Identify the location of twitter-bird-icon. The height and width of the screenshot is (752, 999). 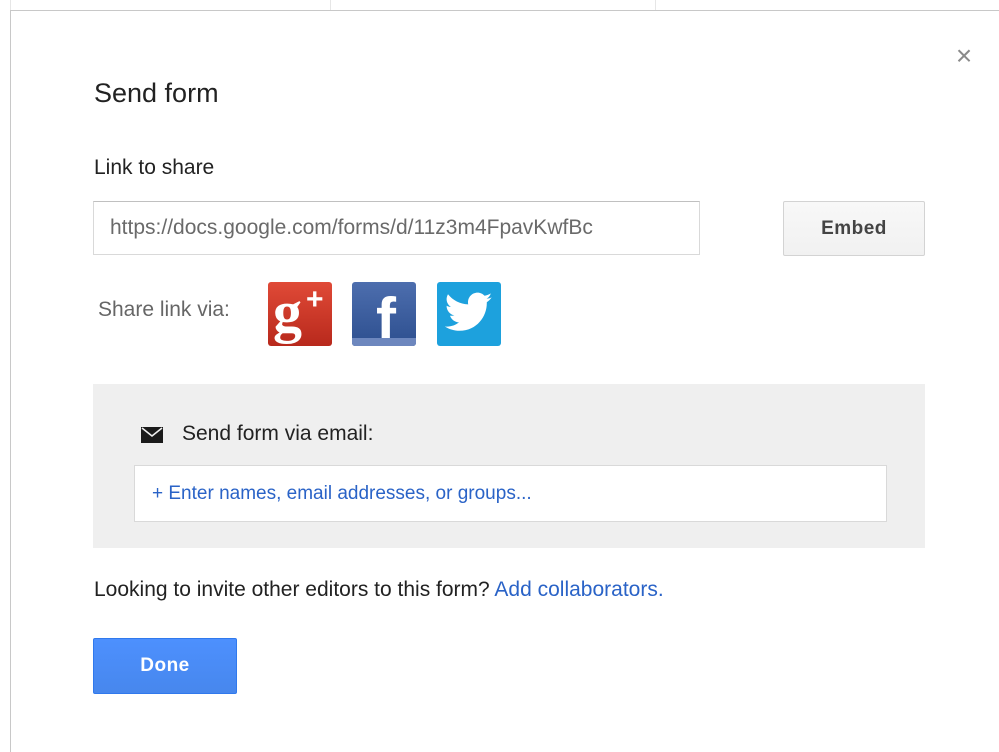
(469, 311).